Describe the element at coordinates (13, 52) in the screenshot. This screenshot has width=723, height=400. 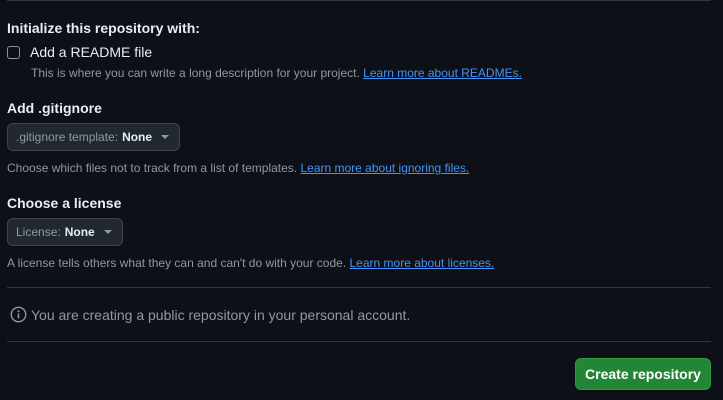
I see `readme-checkbox` at that location.